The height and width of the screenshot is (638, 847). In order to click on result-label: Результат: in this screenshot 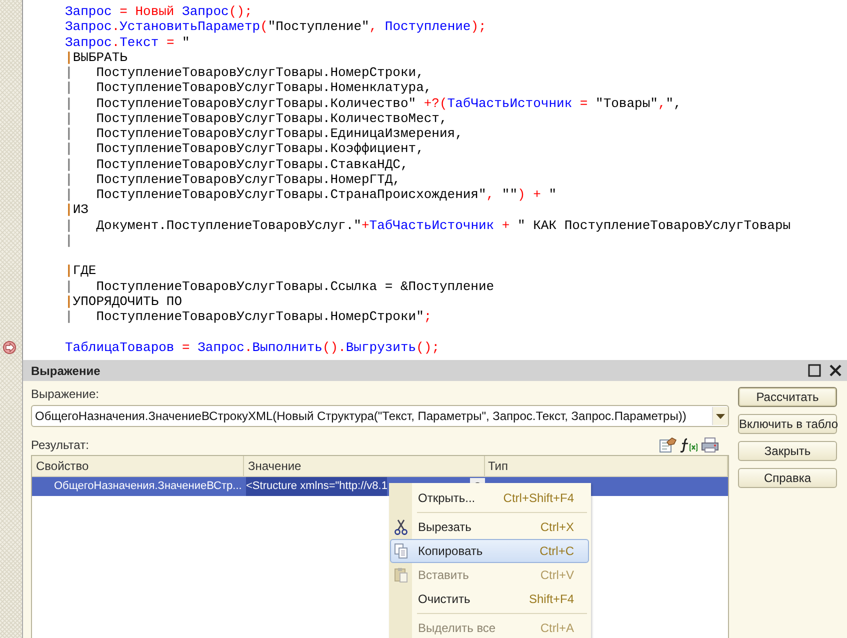, I will do `click(60, 445)`.